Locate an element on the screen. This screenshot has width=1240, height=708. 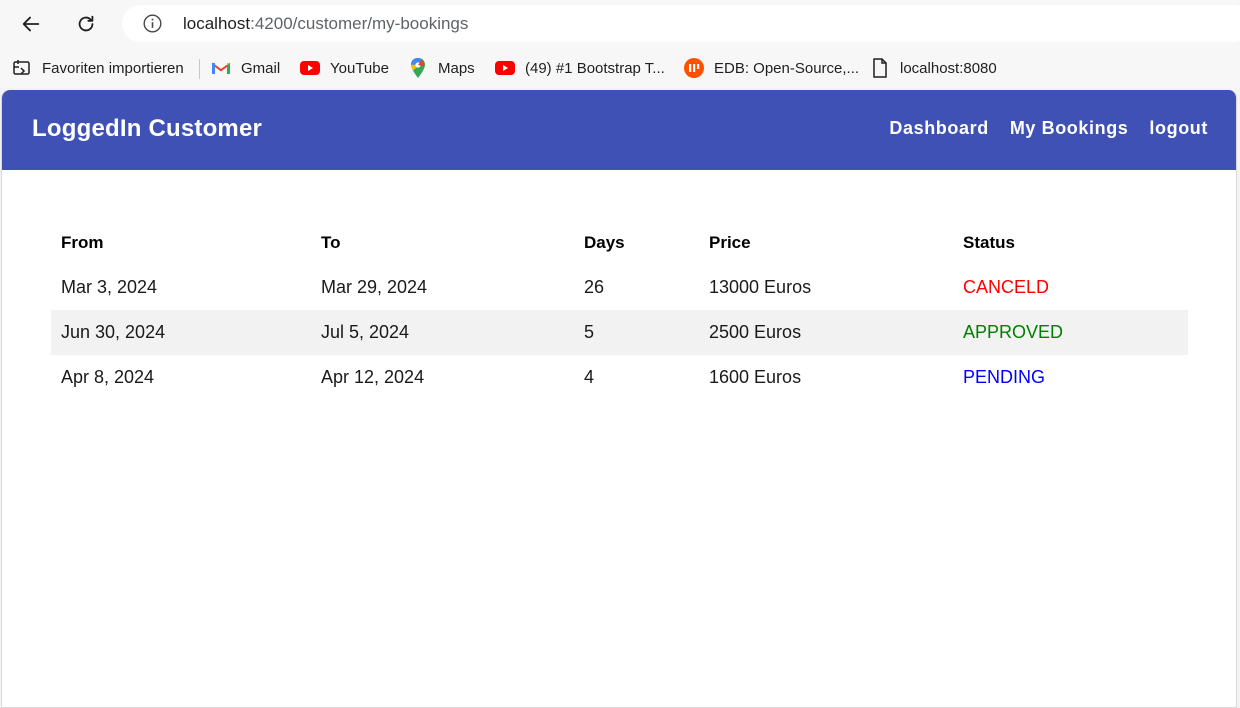
cell-days: 5 is located at coordinates (636, 332).